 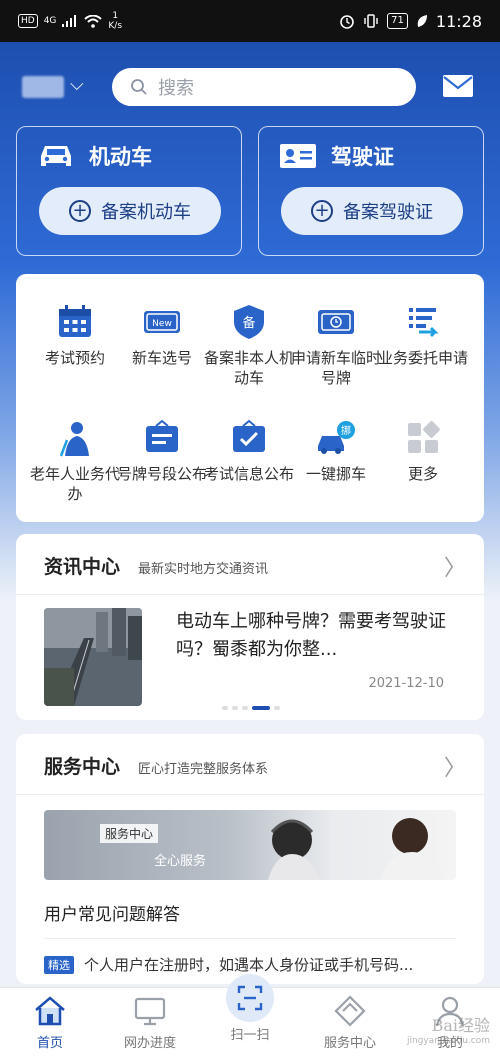 I want to click on shield-bei-icon: 备, so click(x=249, y=322).